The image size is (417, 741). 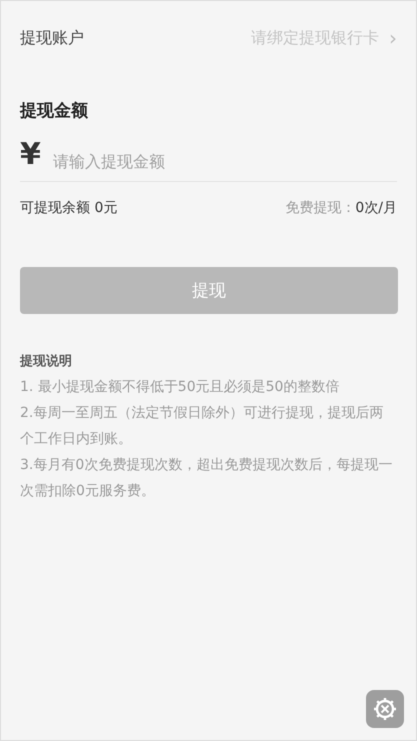 I want to click on note-text: 2.每周一至周五（法定节假日除外）可进行提现，提现后两个工作日内到账。, so click(x=201, y=426).